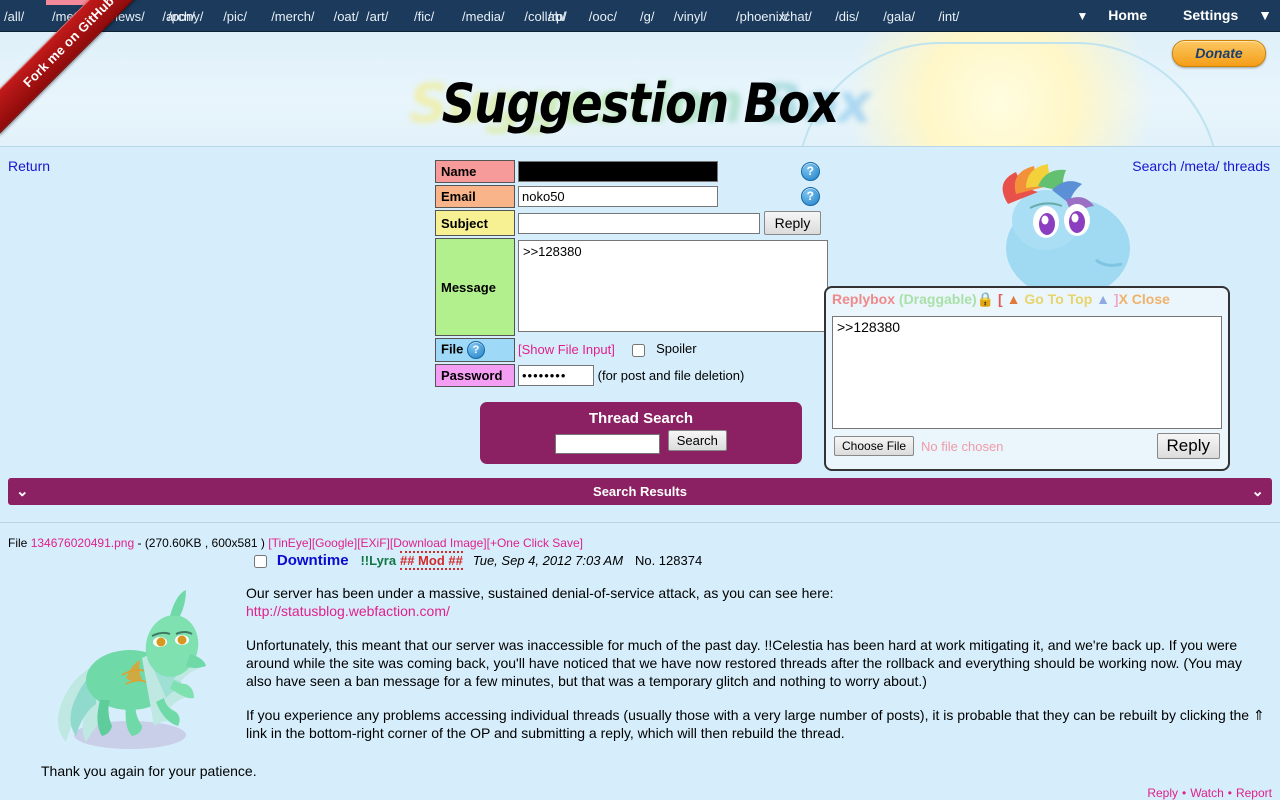  What do you see at coordinates (792, 223) in the screenshot?
I see `reply-submit-button: Reply` at bounding box center [792, 223].